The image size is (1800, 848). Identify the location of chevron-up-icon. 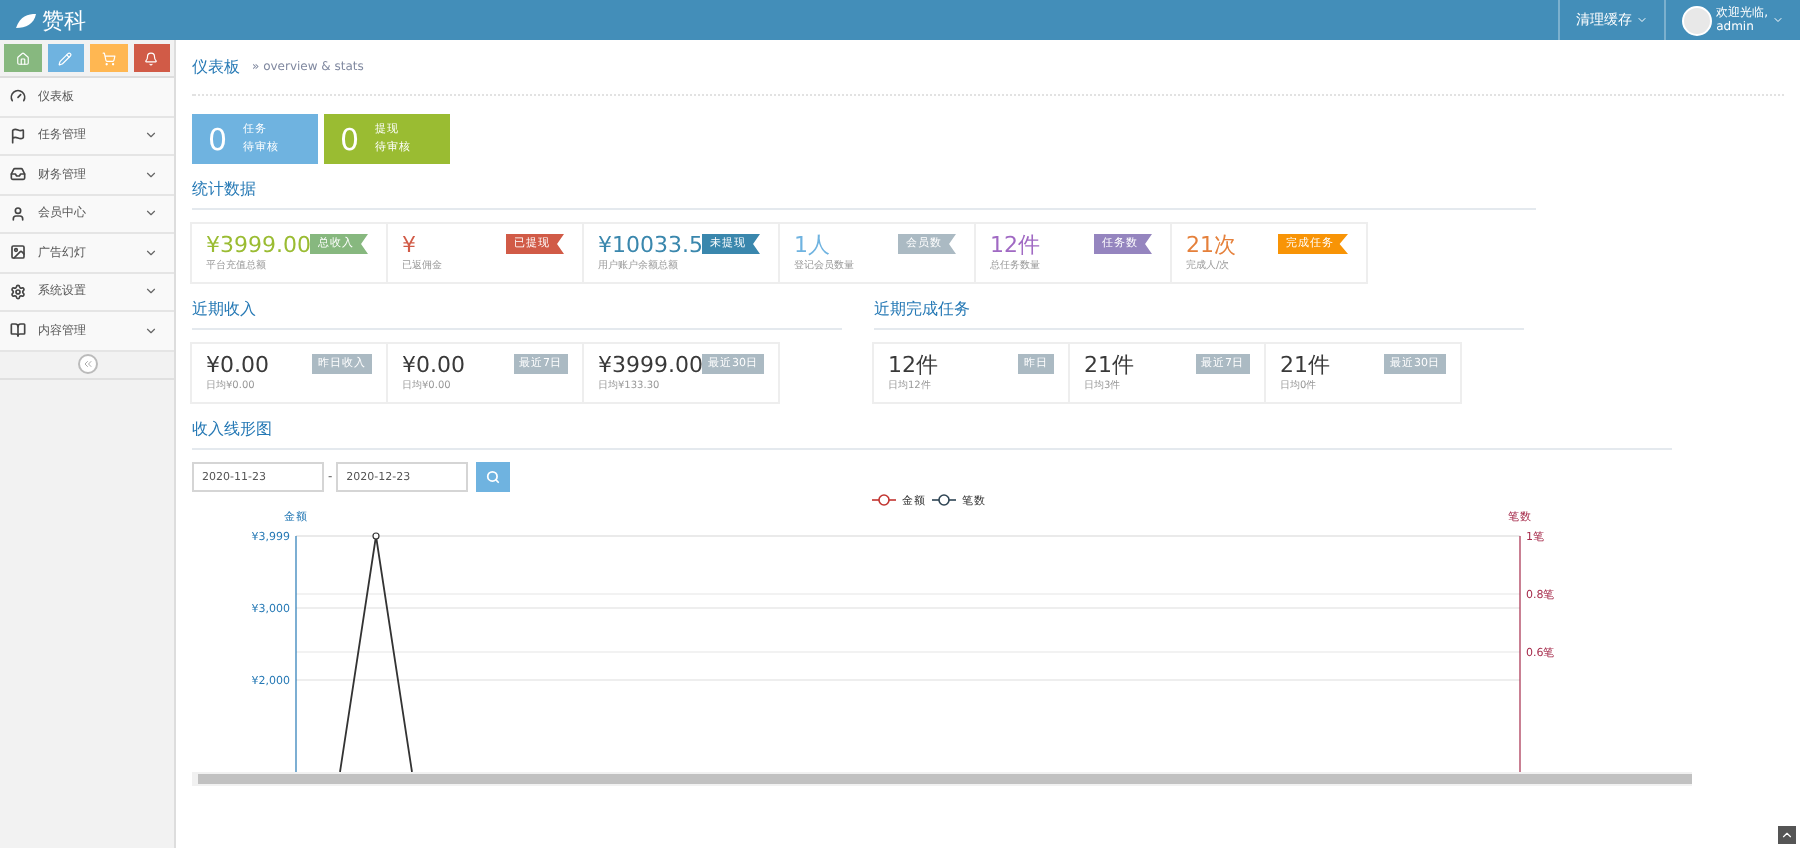
(1787, 835).